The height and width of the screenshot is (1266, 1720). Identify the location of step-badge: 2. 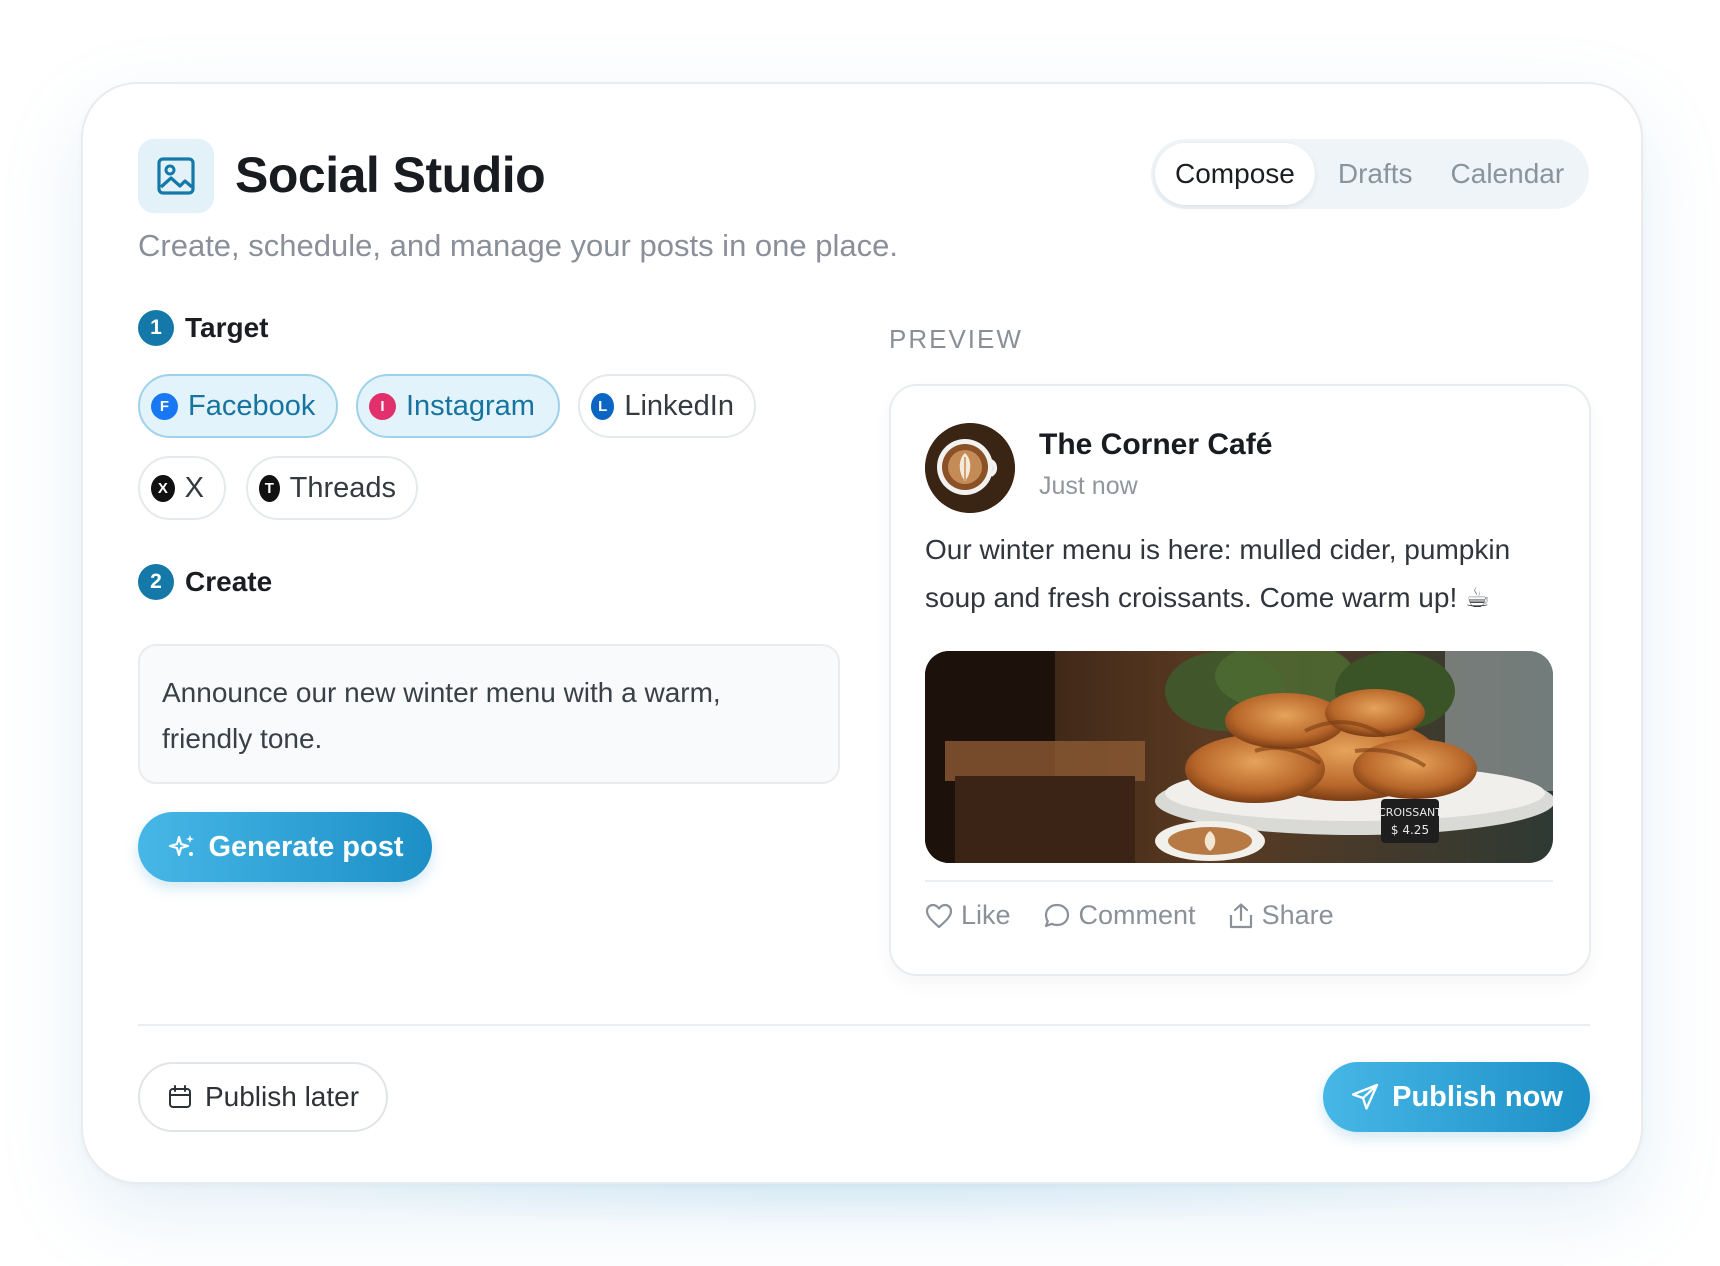
(156, 582).